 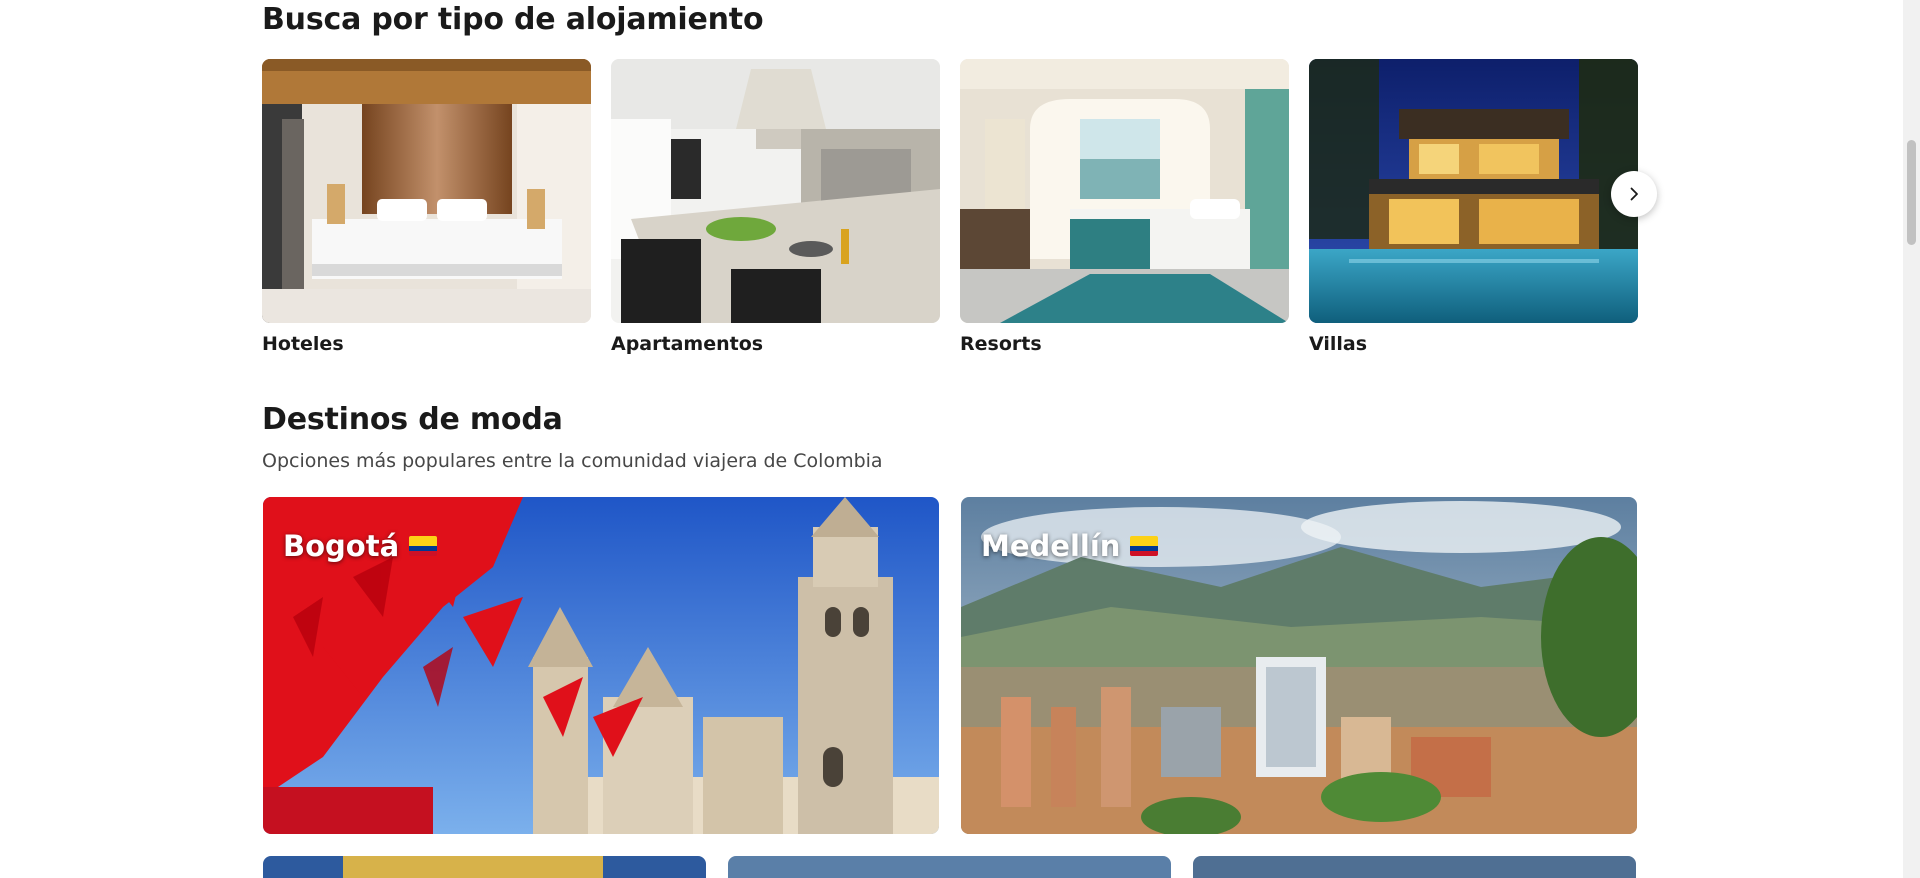 I want to click on destination-card-bogota: Bogotá, so click(x=601, y=665).